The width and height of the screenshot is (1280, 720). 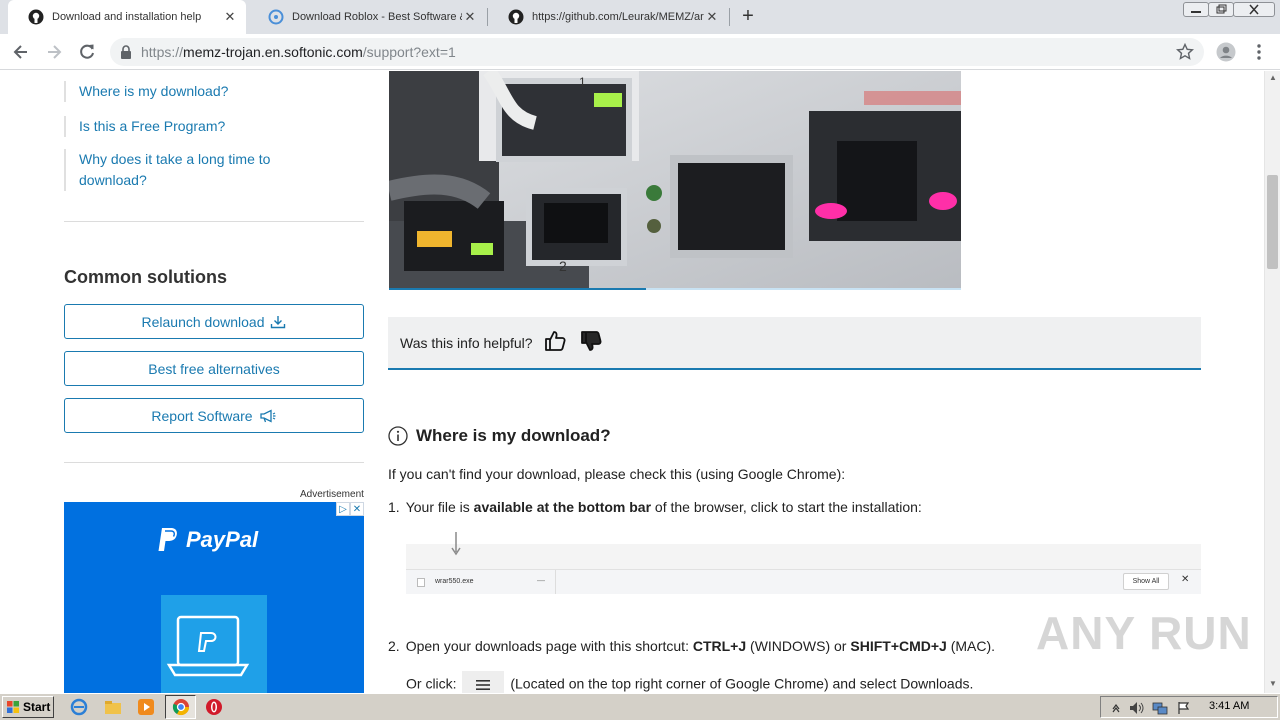 I want to click on reload-icon, so click(x=87, y=52).